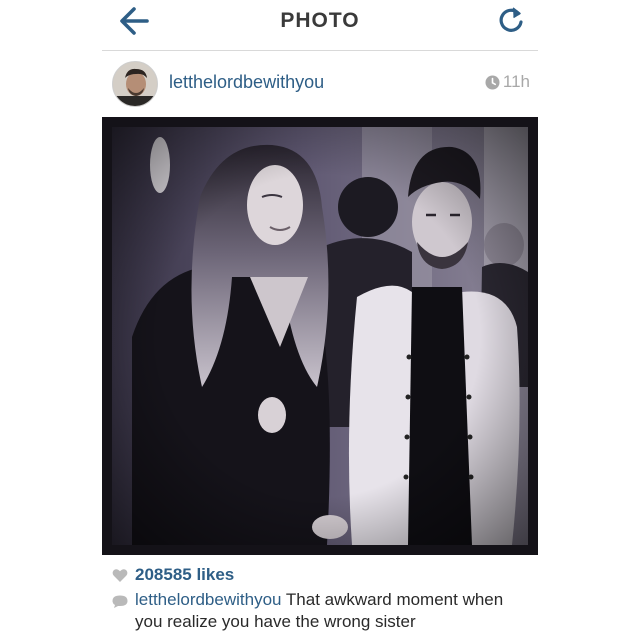 The height and width of the screenshot is (640, 640). Describe the element at coordinates (511, 21) in the screenshot. I see `refresh-icon` at that location.